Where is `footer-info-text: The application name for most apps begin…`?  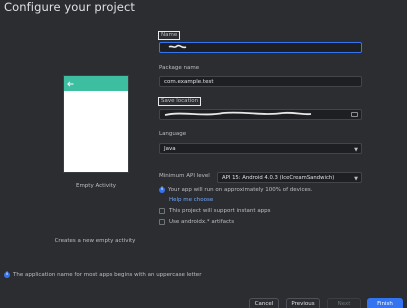
footer-info-text: The application name for most apps begin… is located at coordinates (107, 275).